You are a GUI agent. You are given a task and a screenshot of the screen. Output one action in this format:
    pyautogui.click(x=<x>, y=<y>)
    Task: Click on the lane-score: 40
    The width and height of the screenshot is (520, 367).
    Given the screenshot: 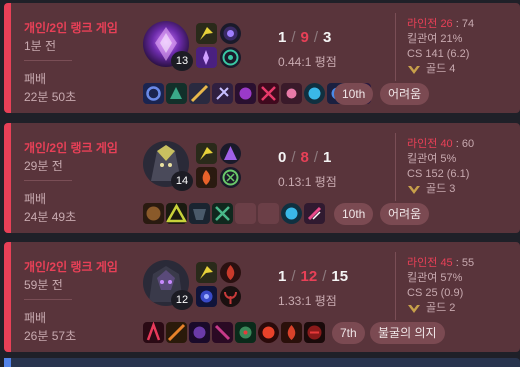 What is the action you would take?
    pyautogui.click(x=446, y=144)
    